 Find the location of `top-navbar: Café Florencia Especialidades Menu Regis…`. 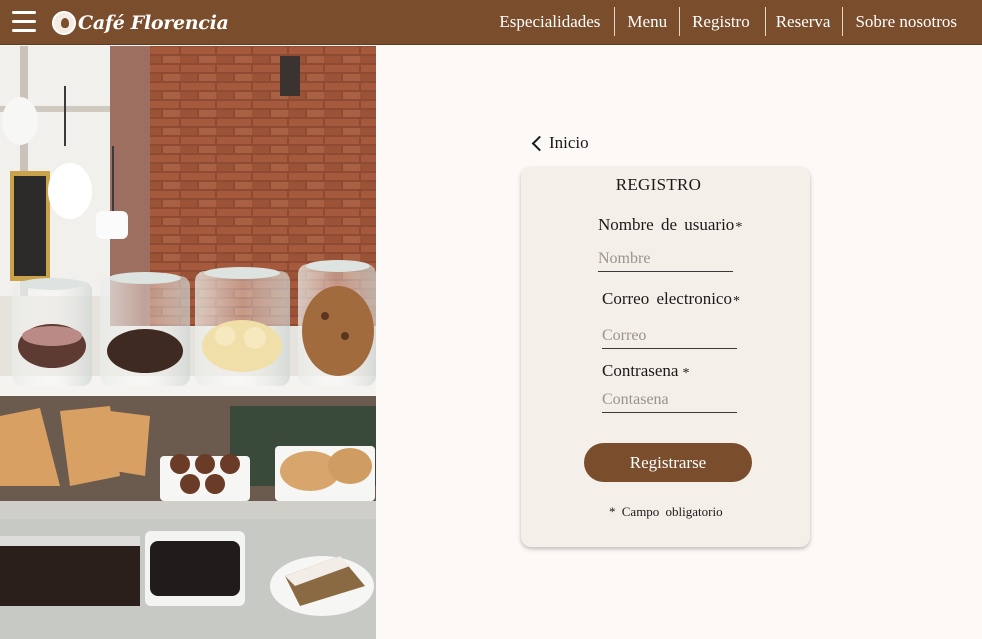

top-navbar: Café Florencia Especialidades Menu Regis… is located at coordinates (491, 22).